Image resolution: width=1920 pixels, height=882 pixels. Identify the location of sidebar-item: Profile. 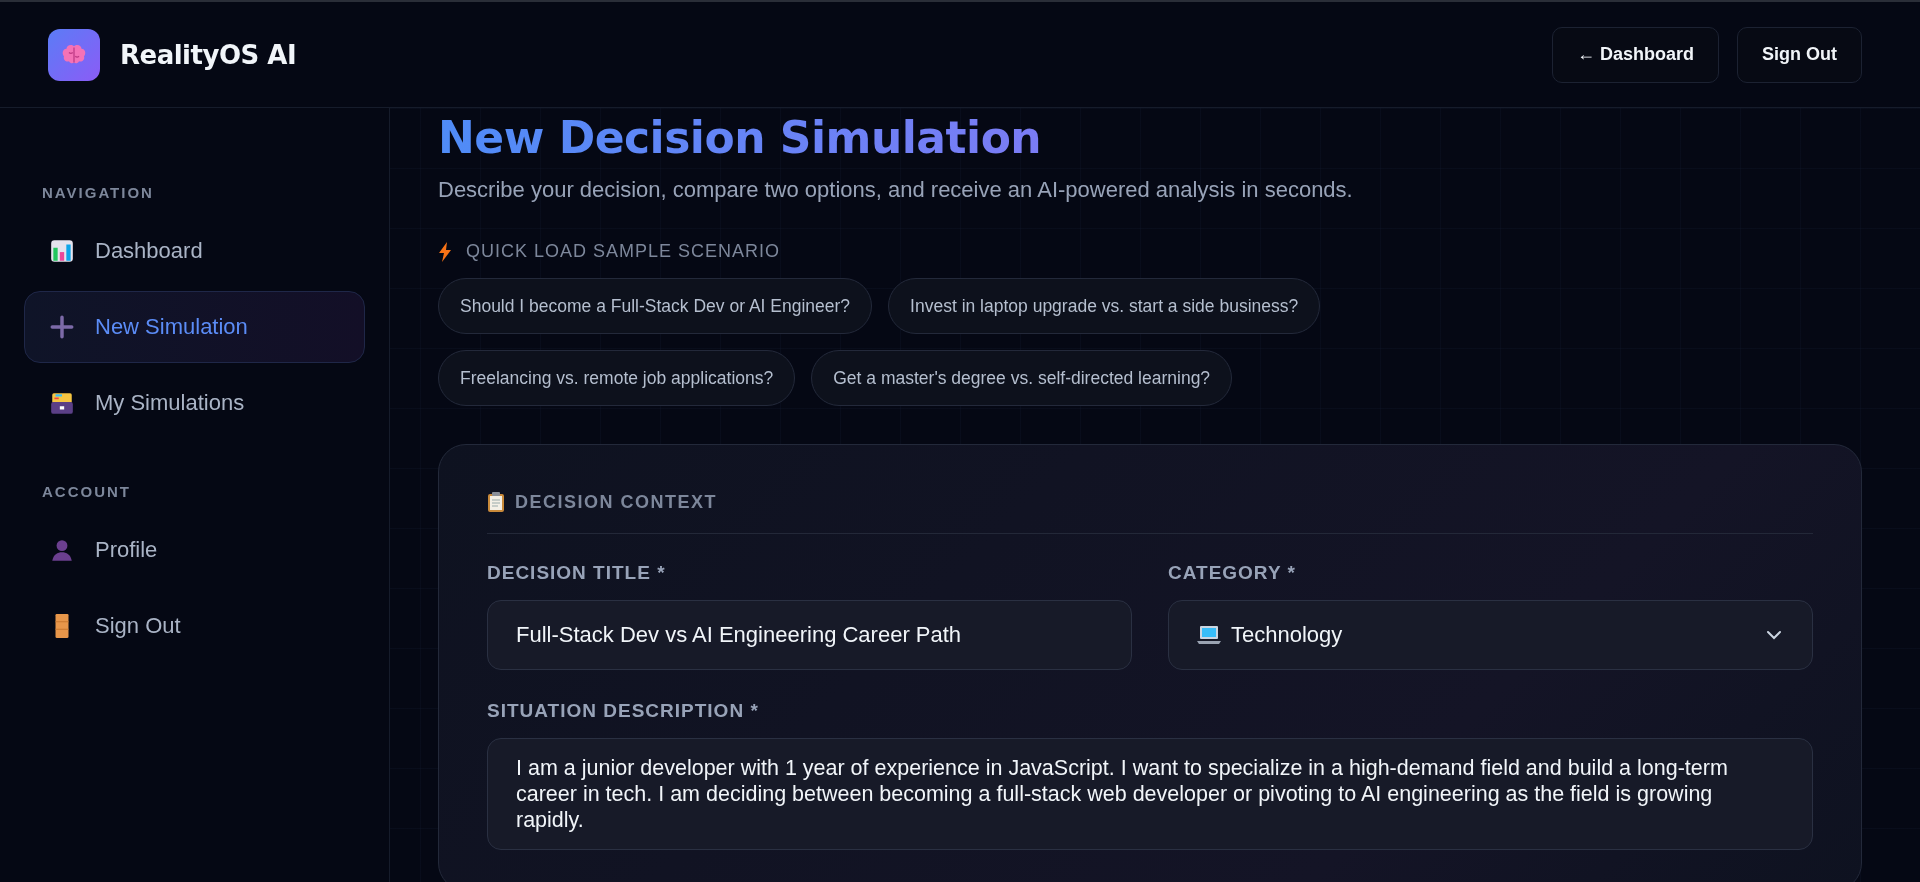
(194, 550).